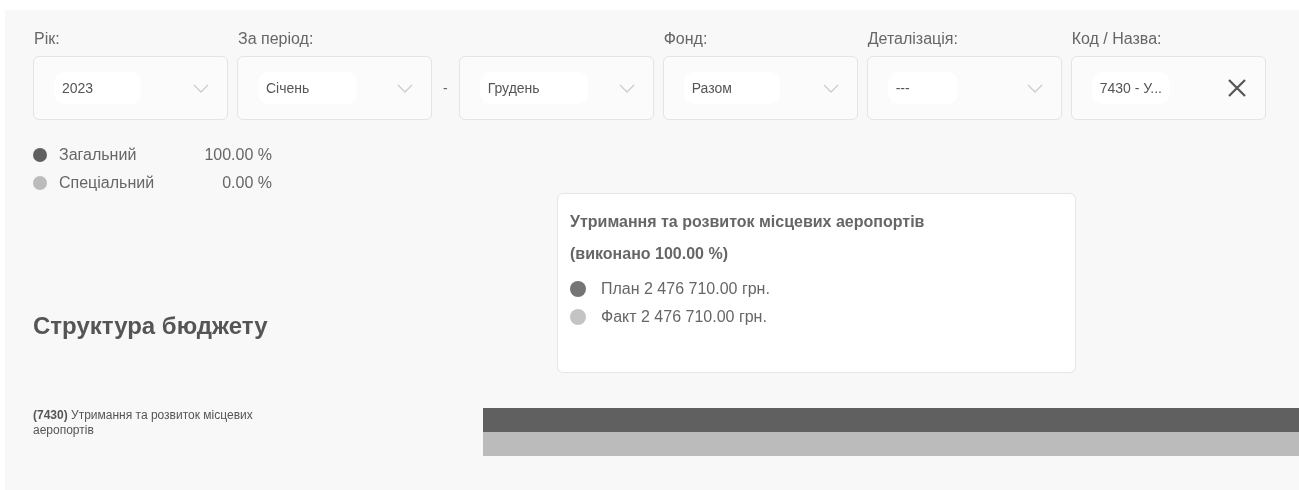 The height and width of the screenshot is (490, 1299). Describe the element at coordinates (47, 39) in the screenshot. I see `filter-label: Рік:` at that location.